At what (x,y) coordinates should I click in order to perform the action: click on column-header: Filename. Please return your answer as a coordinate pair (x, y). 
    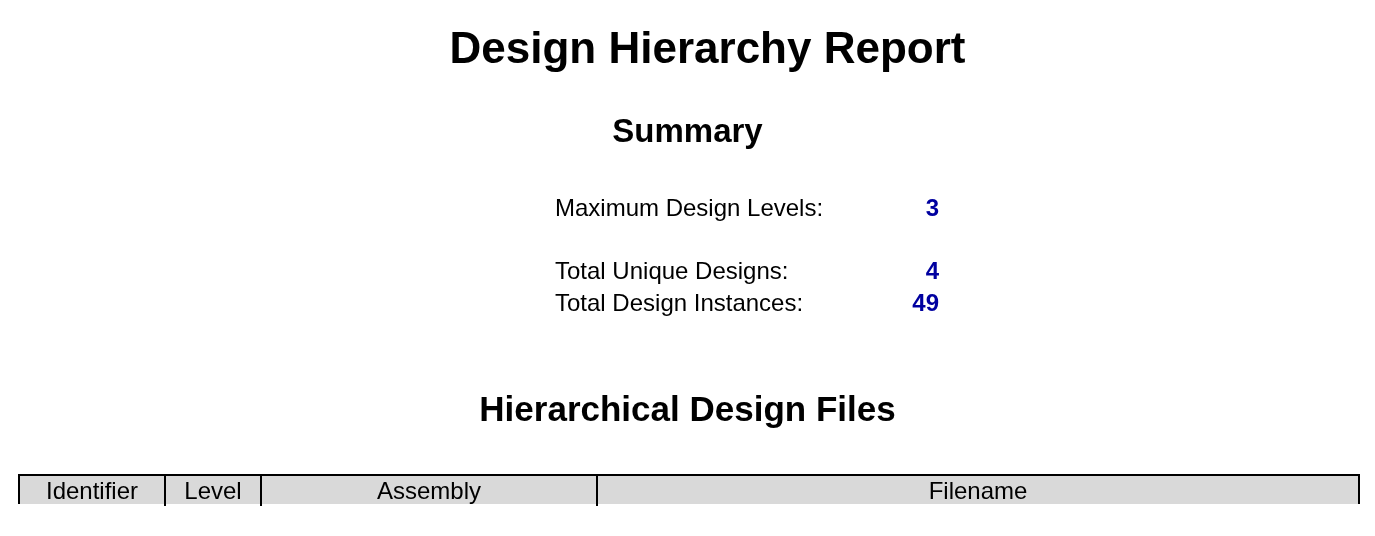
    Looking at the image, I should click on (977, 491).